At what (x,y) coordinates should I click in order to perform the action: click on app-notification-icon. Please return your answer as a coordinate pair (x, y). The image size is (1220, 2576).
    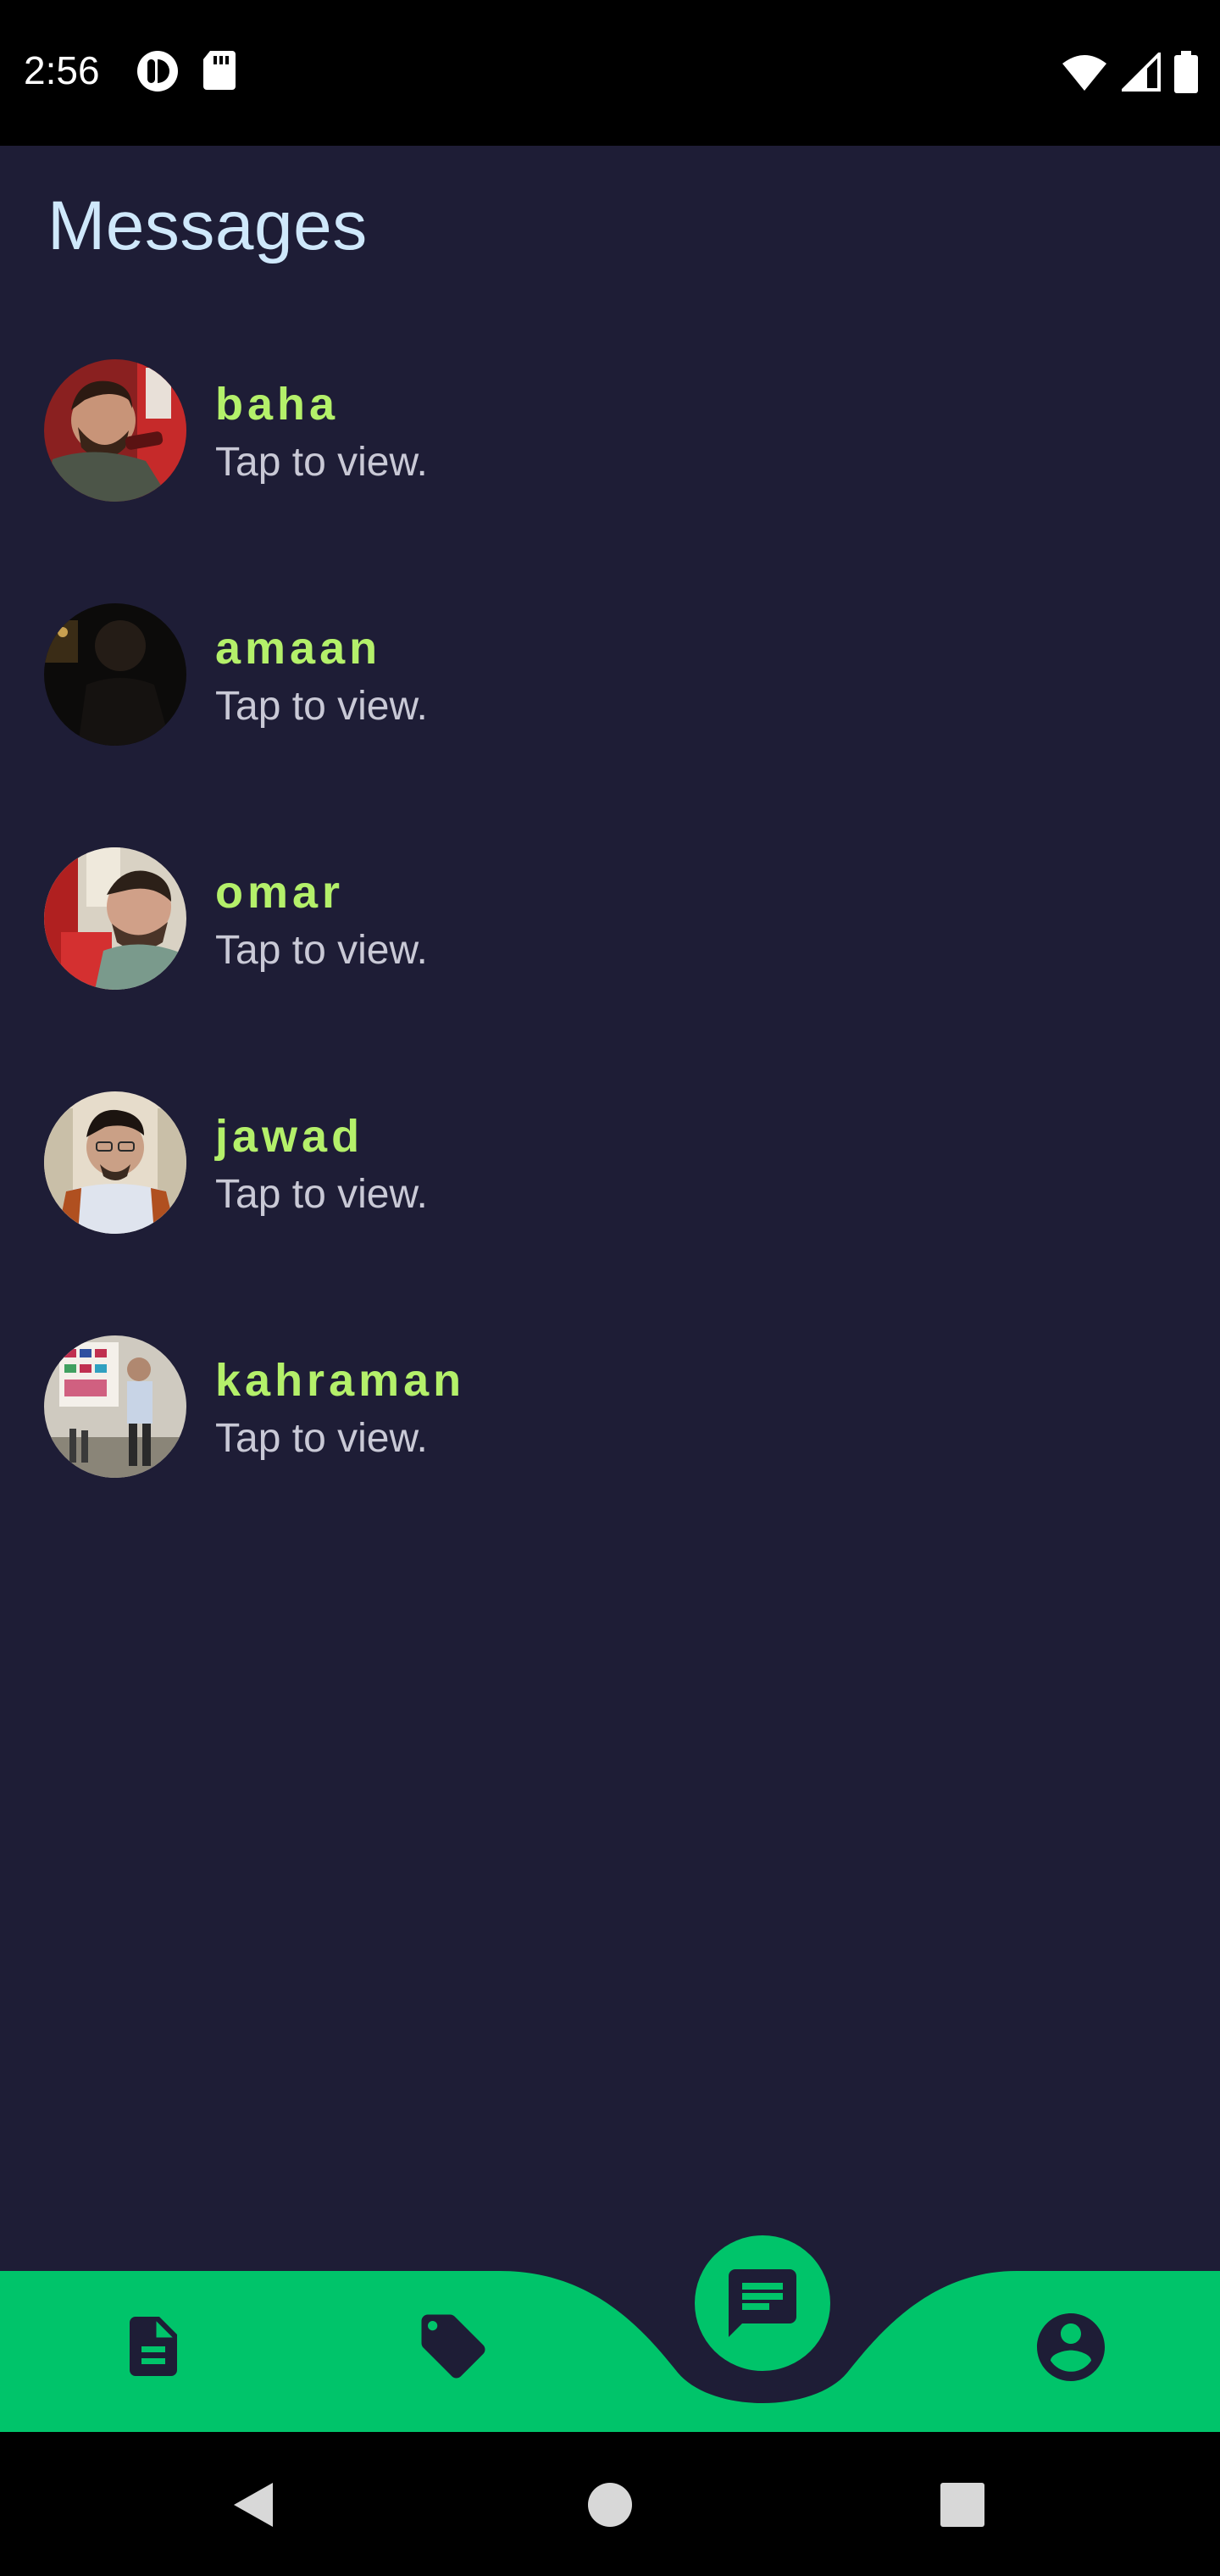
    Looking at the image, I should click on (157, 71).